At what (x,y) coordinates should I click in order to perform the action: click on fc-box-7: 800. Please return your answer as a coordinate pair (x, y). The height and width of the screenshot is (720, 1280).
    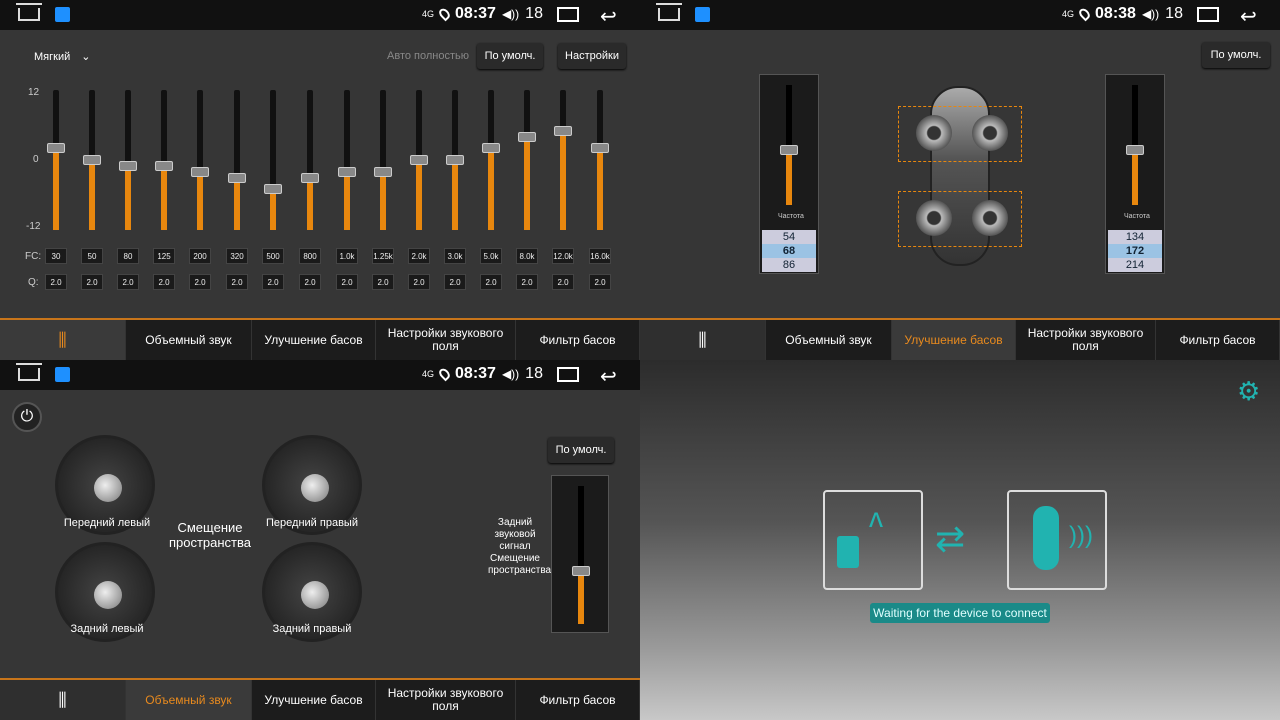
    Looking at the image, I should click on (310, 256).